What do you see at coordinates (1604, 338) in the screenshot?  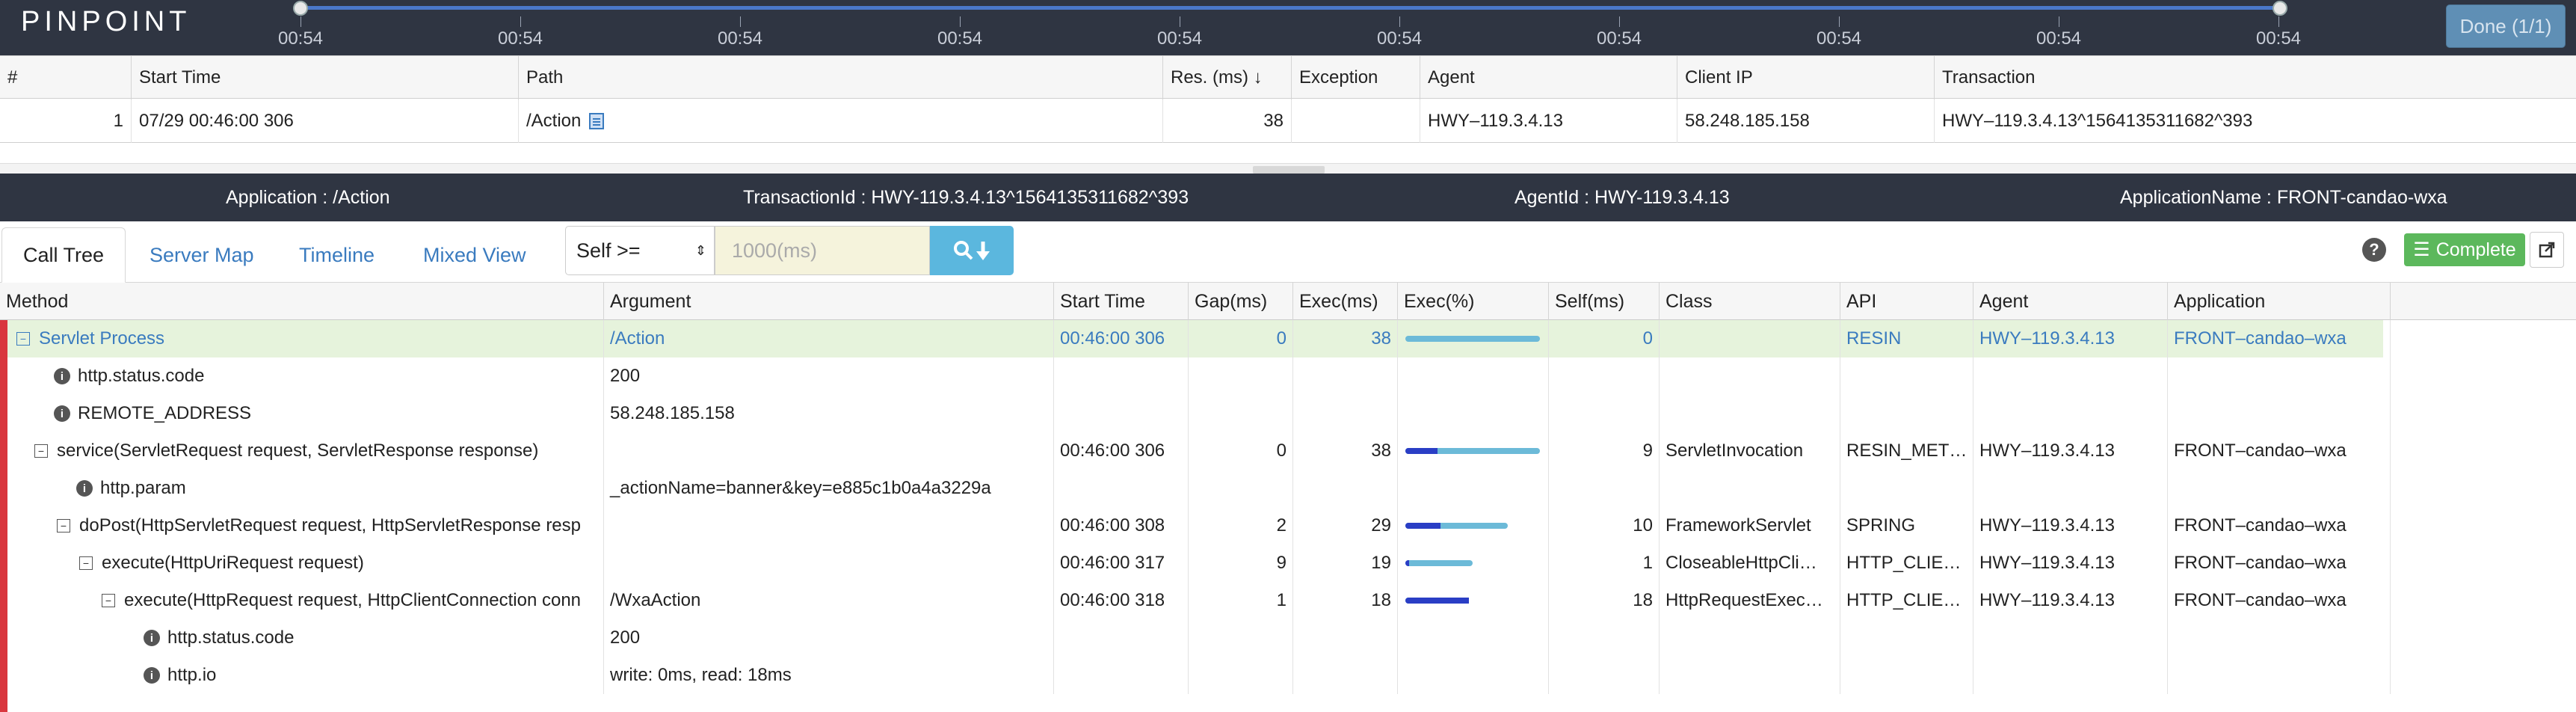 I see `ct-cell-self: 0` at bounding box center [1604, 338].